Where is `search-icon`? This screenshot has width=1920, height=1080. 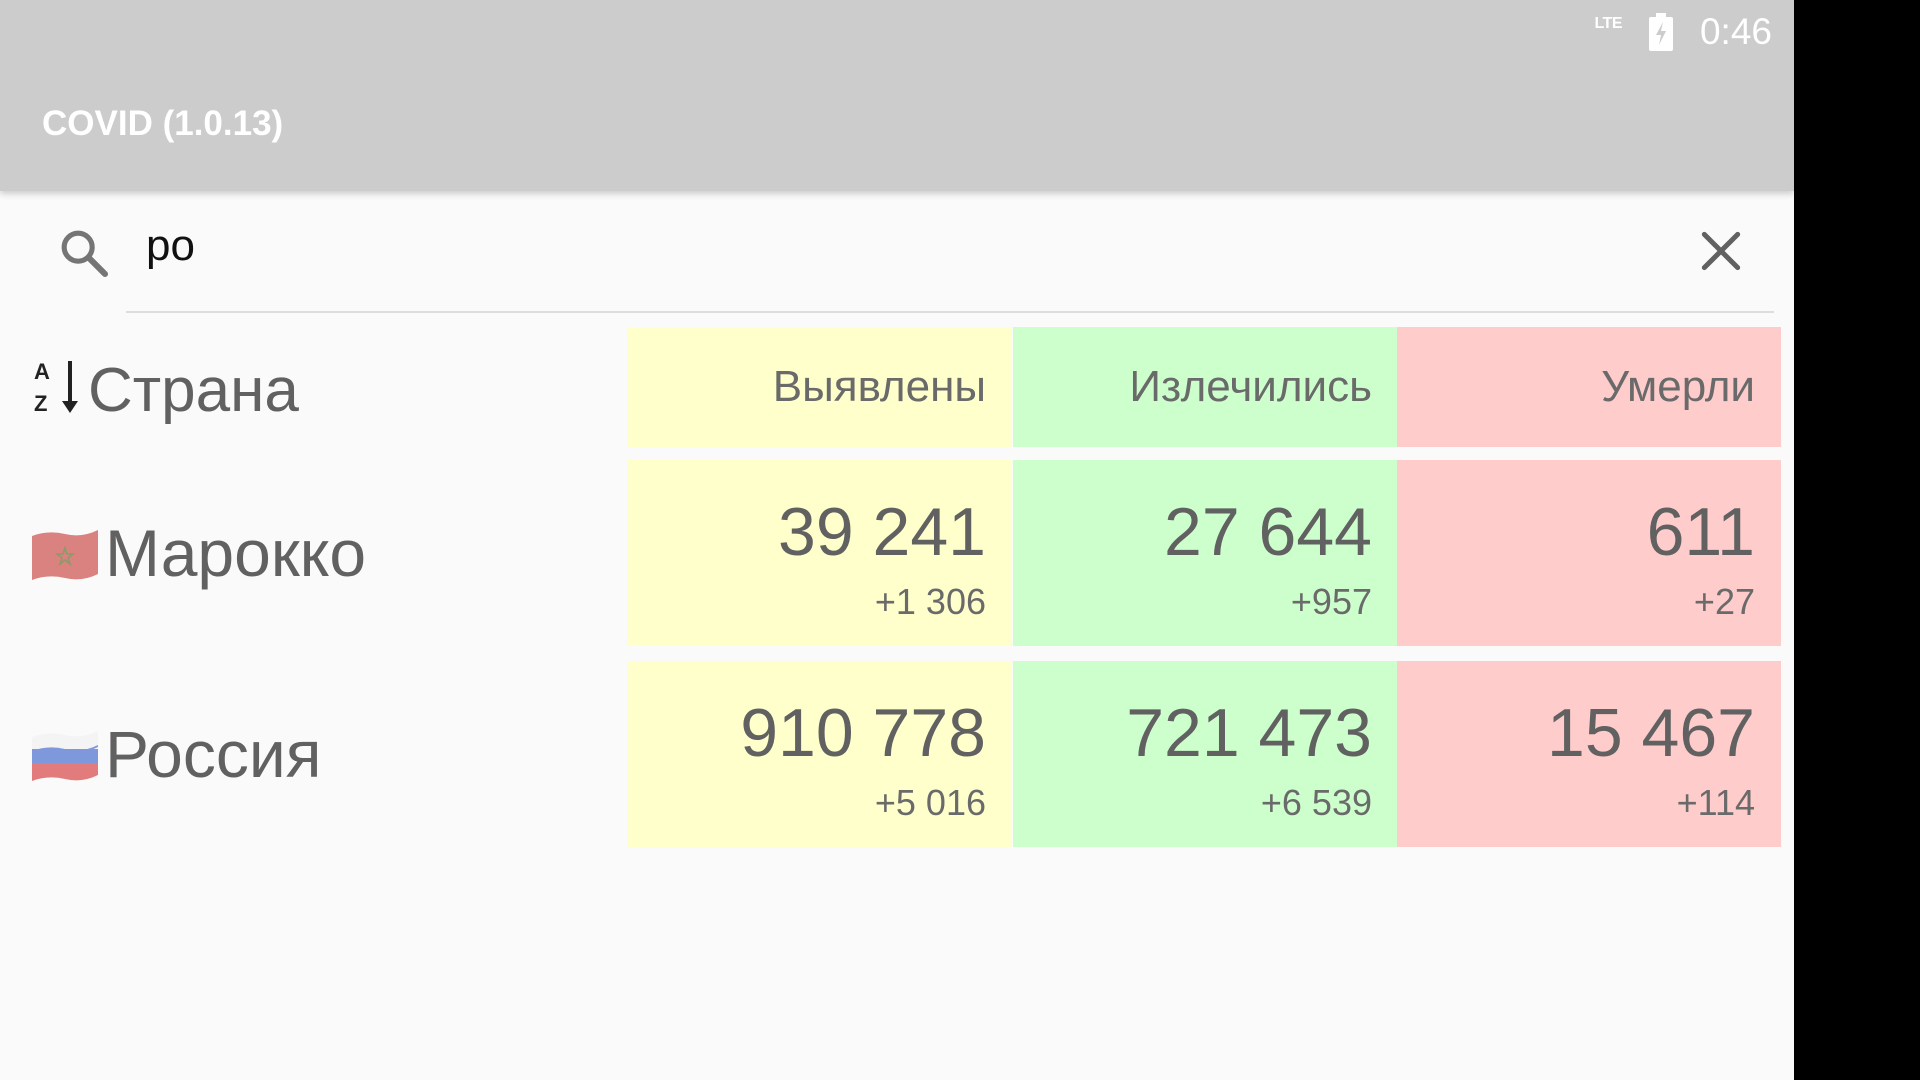
search-icon is located at coordinates (85, 254).